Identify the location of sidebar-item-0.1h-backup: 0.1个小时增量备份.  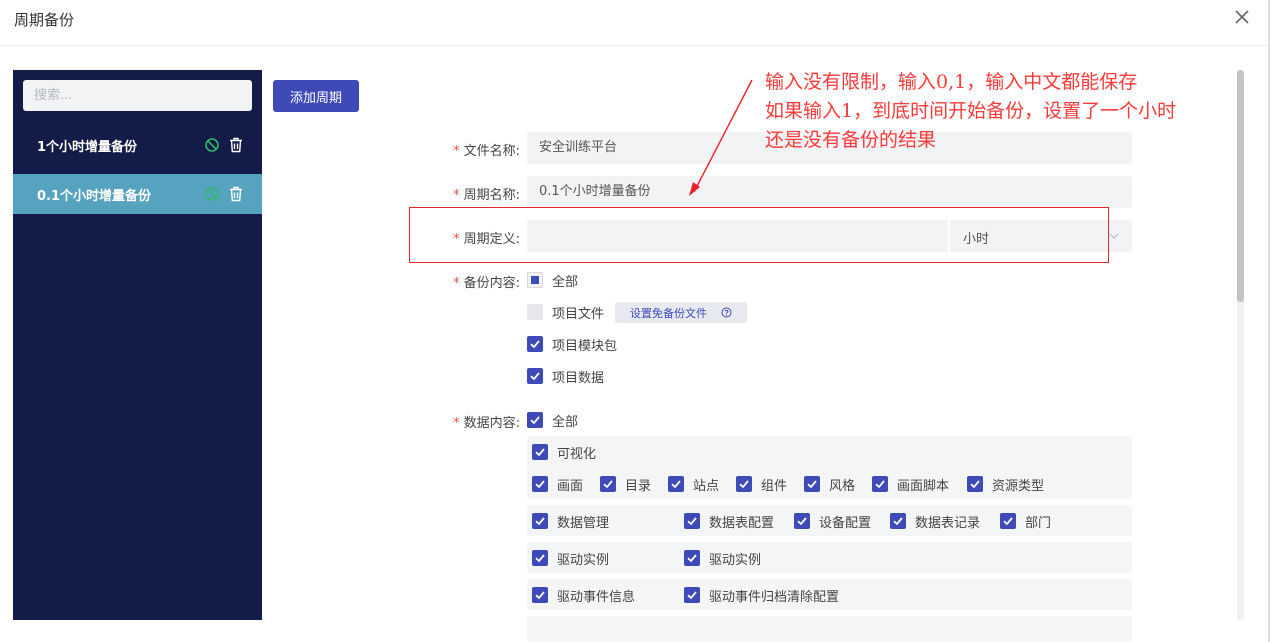
(137, 194).